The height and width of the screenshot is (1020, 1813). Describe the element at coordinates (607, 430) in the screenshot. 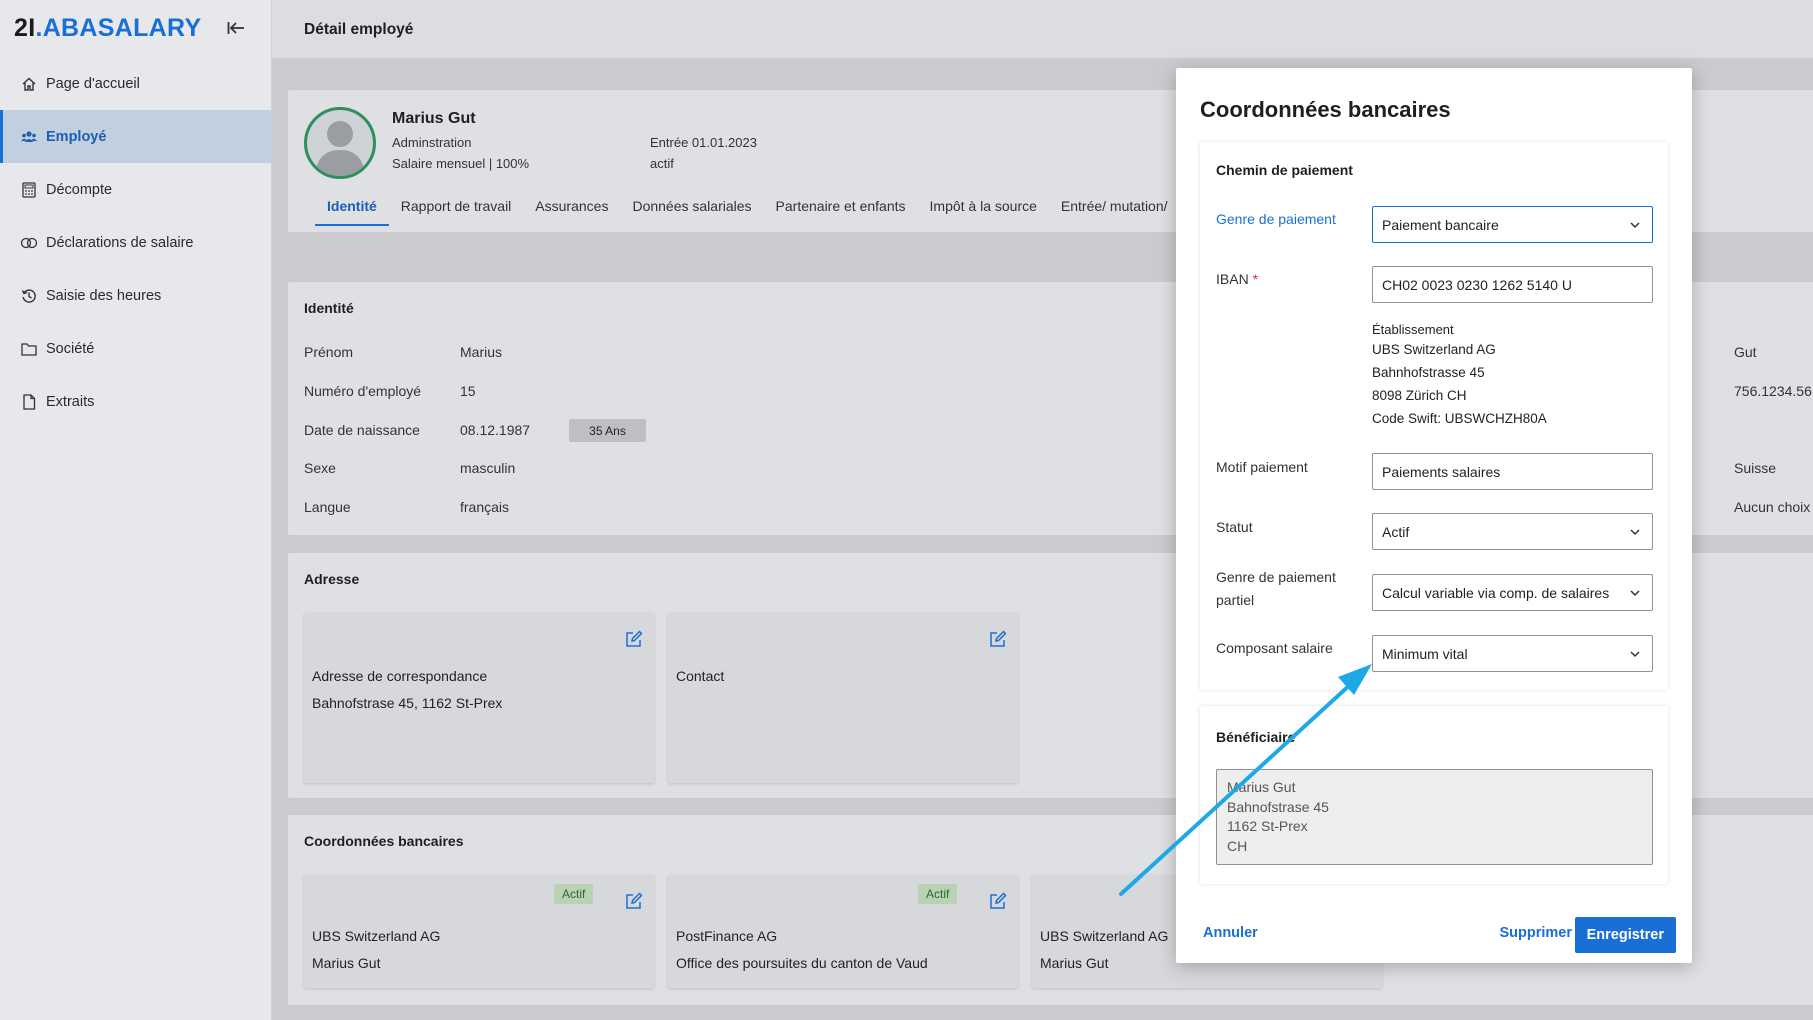

I see `age-badge: 35 Ans` at that location.